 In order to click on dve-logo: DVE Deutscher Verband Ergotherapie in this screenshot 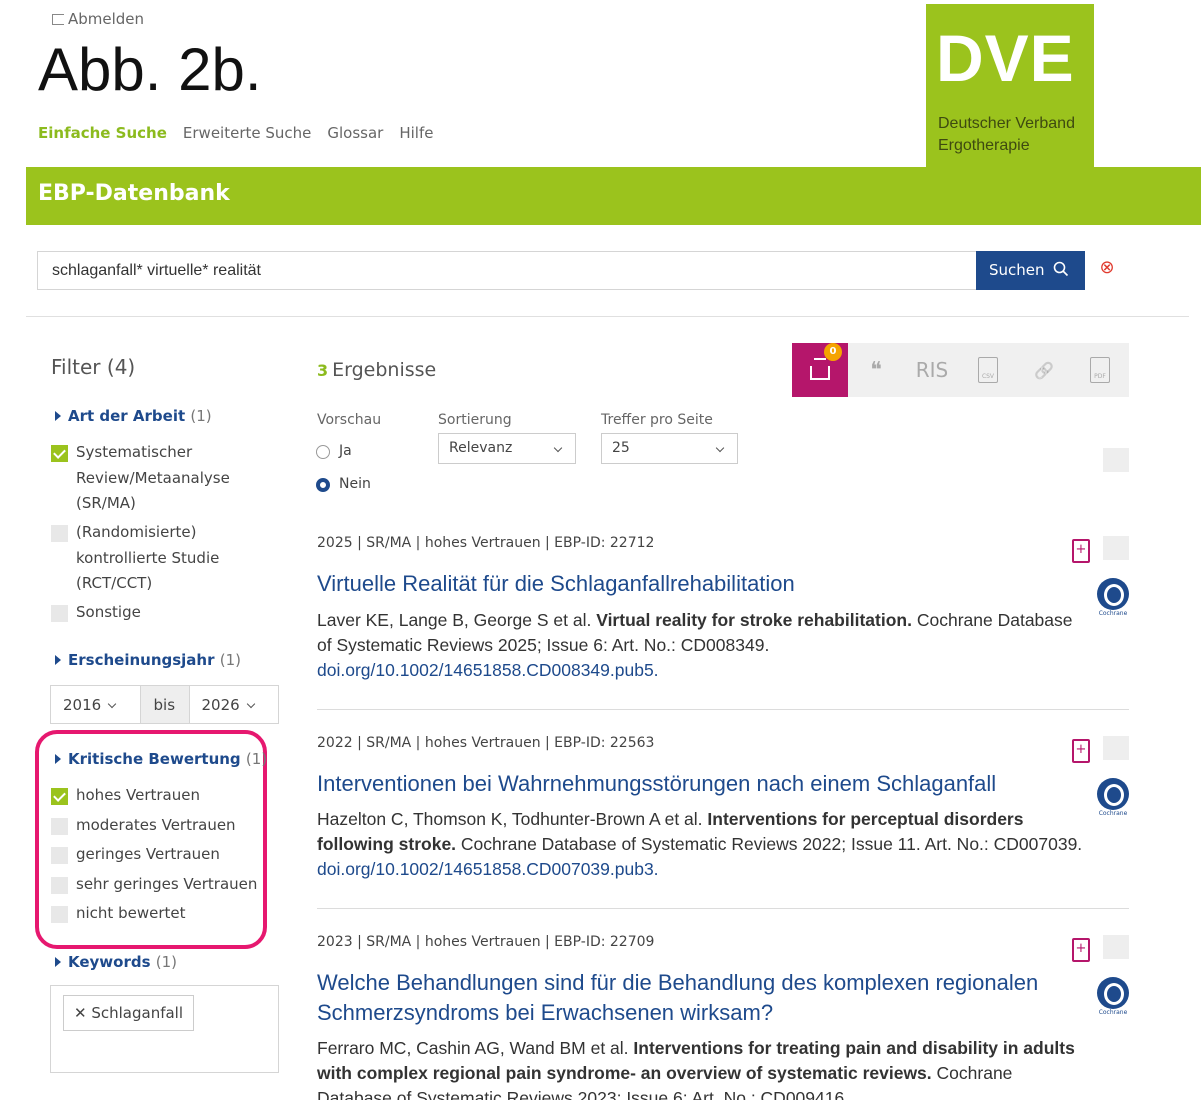, I will do `click(1010, 85)`.